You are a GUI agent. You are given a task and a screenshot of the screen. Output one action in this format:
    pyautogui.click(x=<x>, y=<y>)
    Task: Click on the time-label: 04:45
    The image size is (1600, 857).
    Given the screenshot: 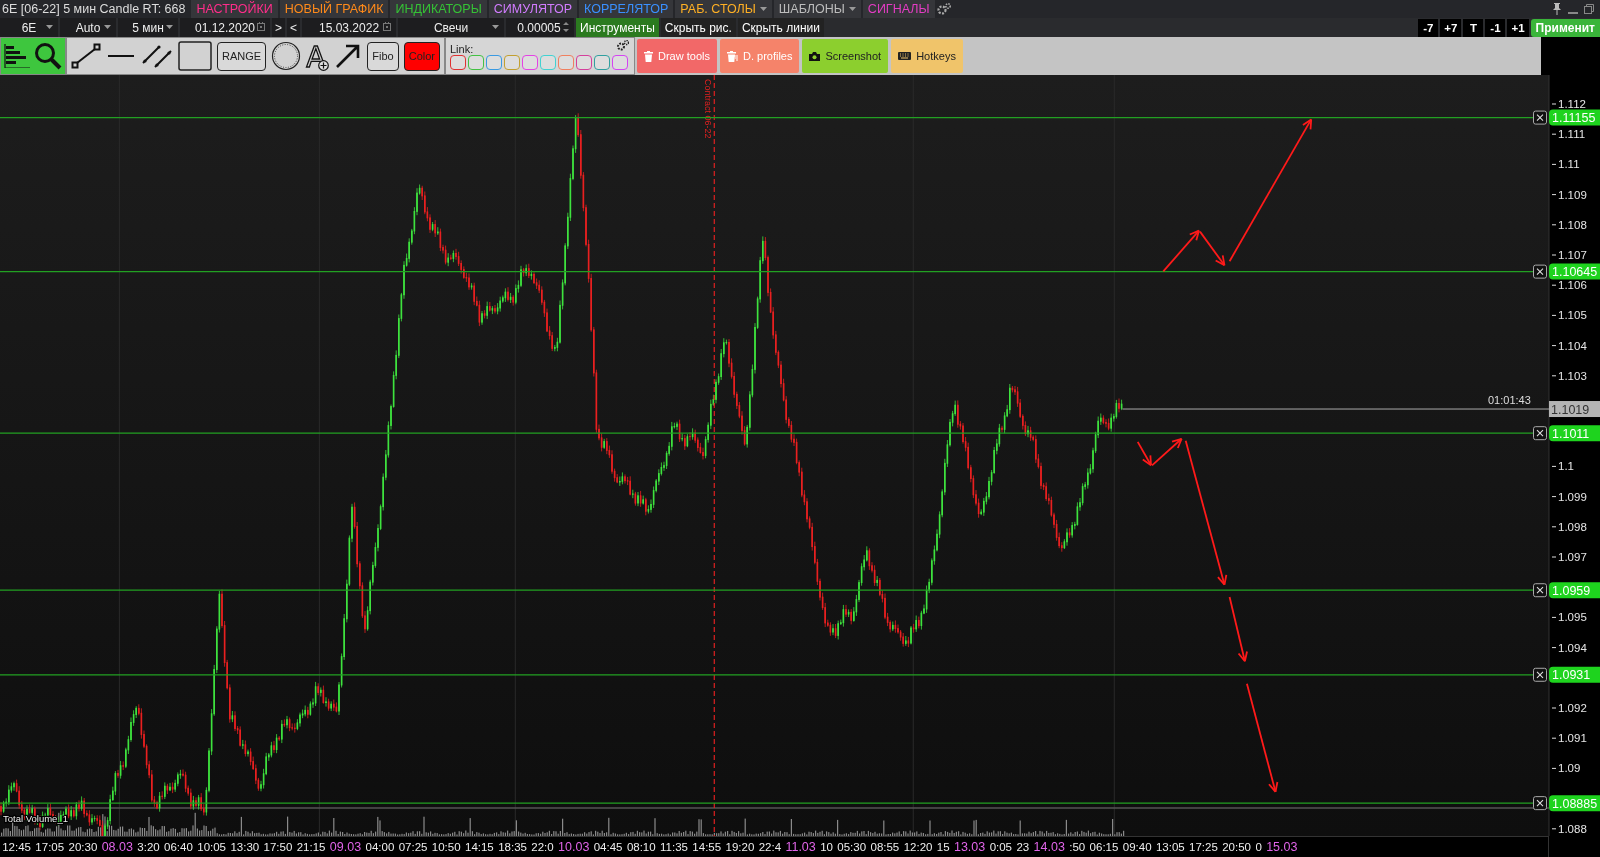 What is the action you would take?
    pyautogui.click(x=608, y=847)
    